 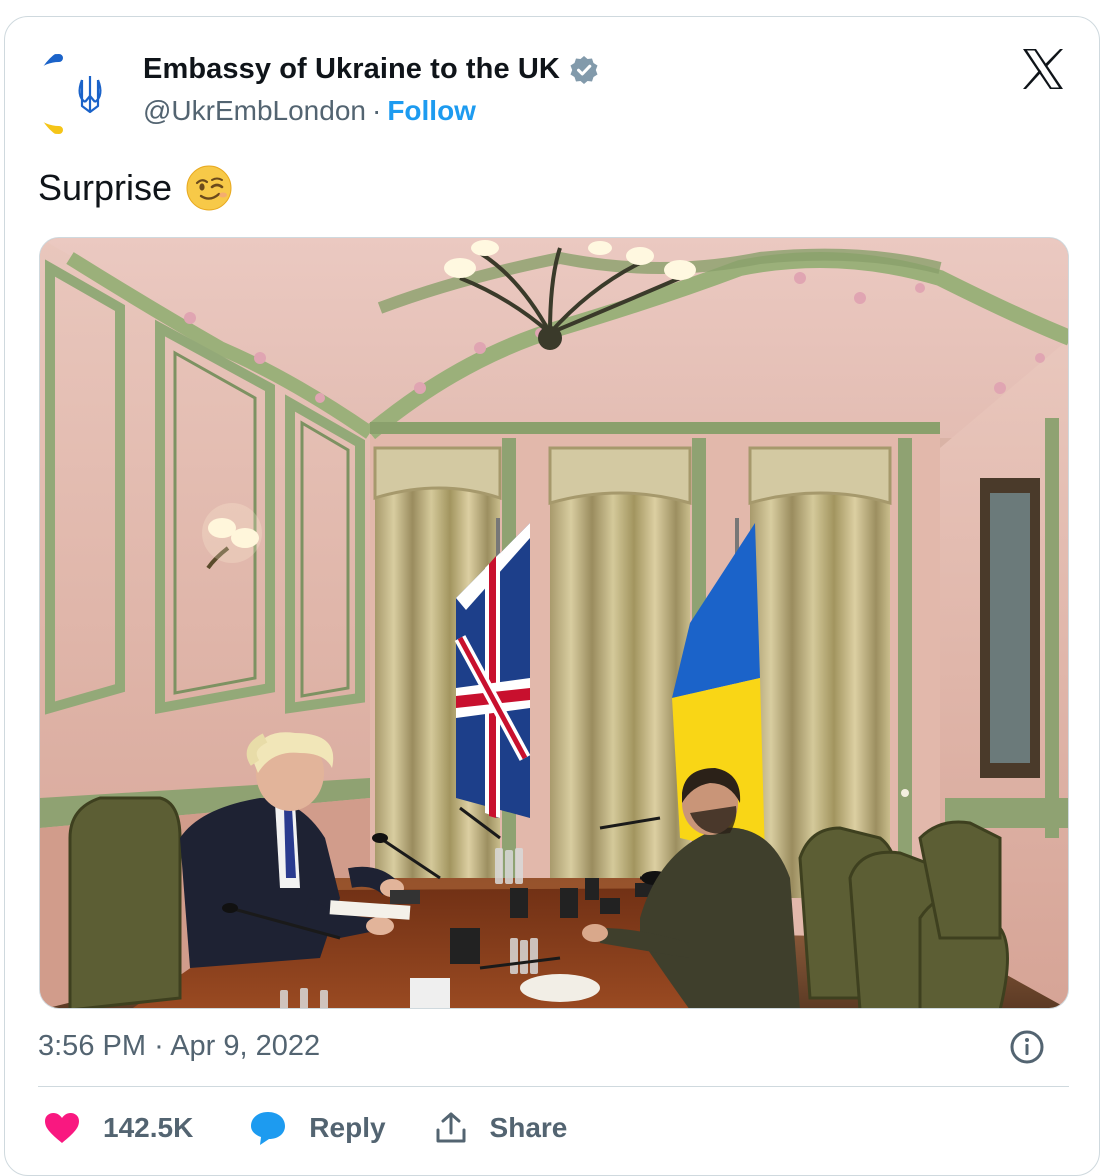 I want to click on account-handle: @UkrEmbLondon, so click(x=254, y=111).